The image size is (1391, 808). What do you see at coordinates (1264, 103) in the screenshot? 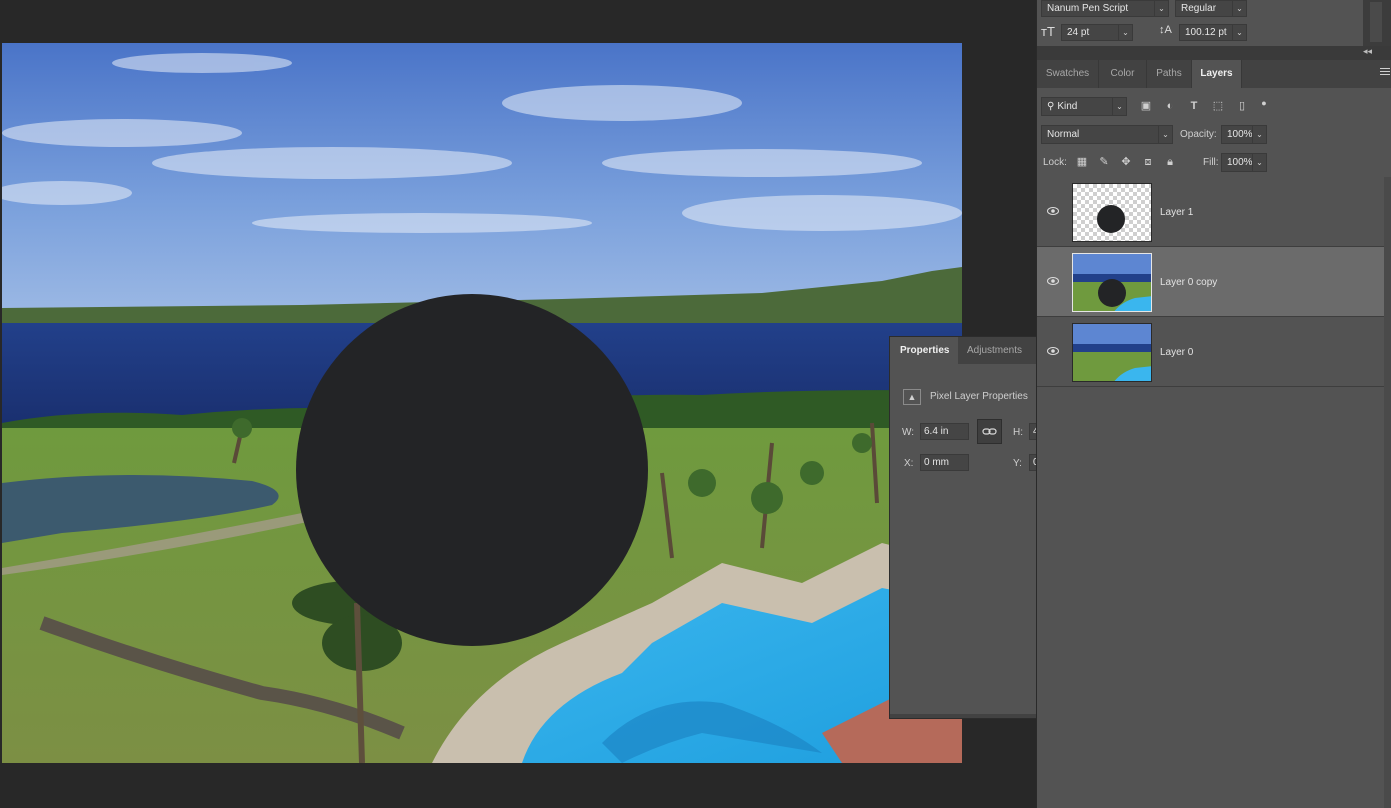
I see `filter-toggle-icon: ●` at bounding box center [1264, 103].